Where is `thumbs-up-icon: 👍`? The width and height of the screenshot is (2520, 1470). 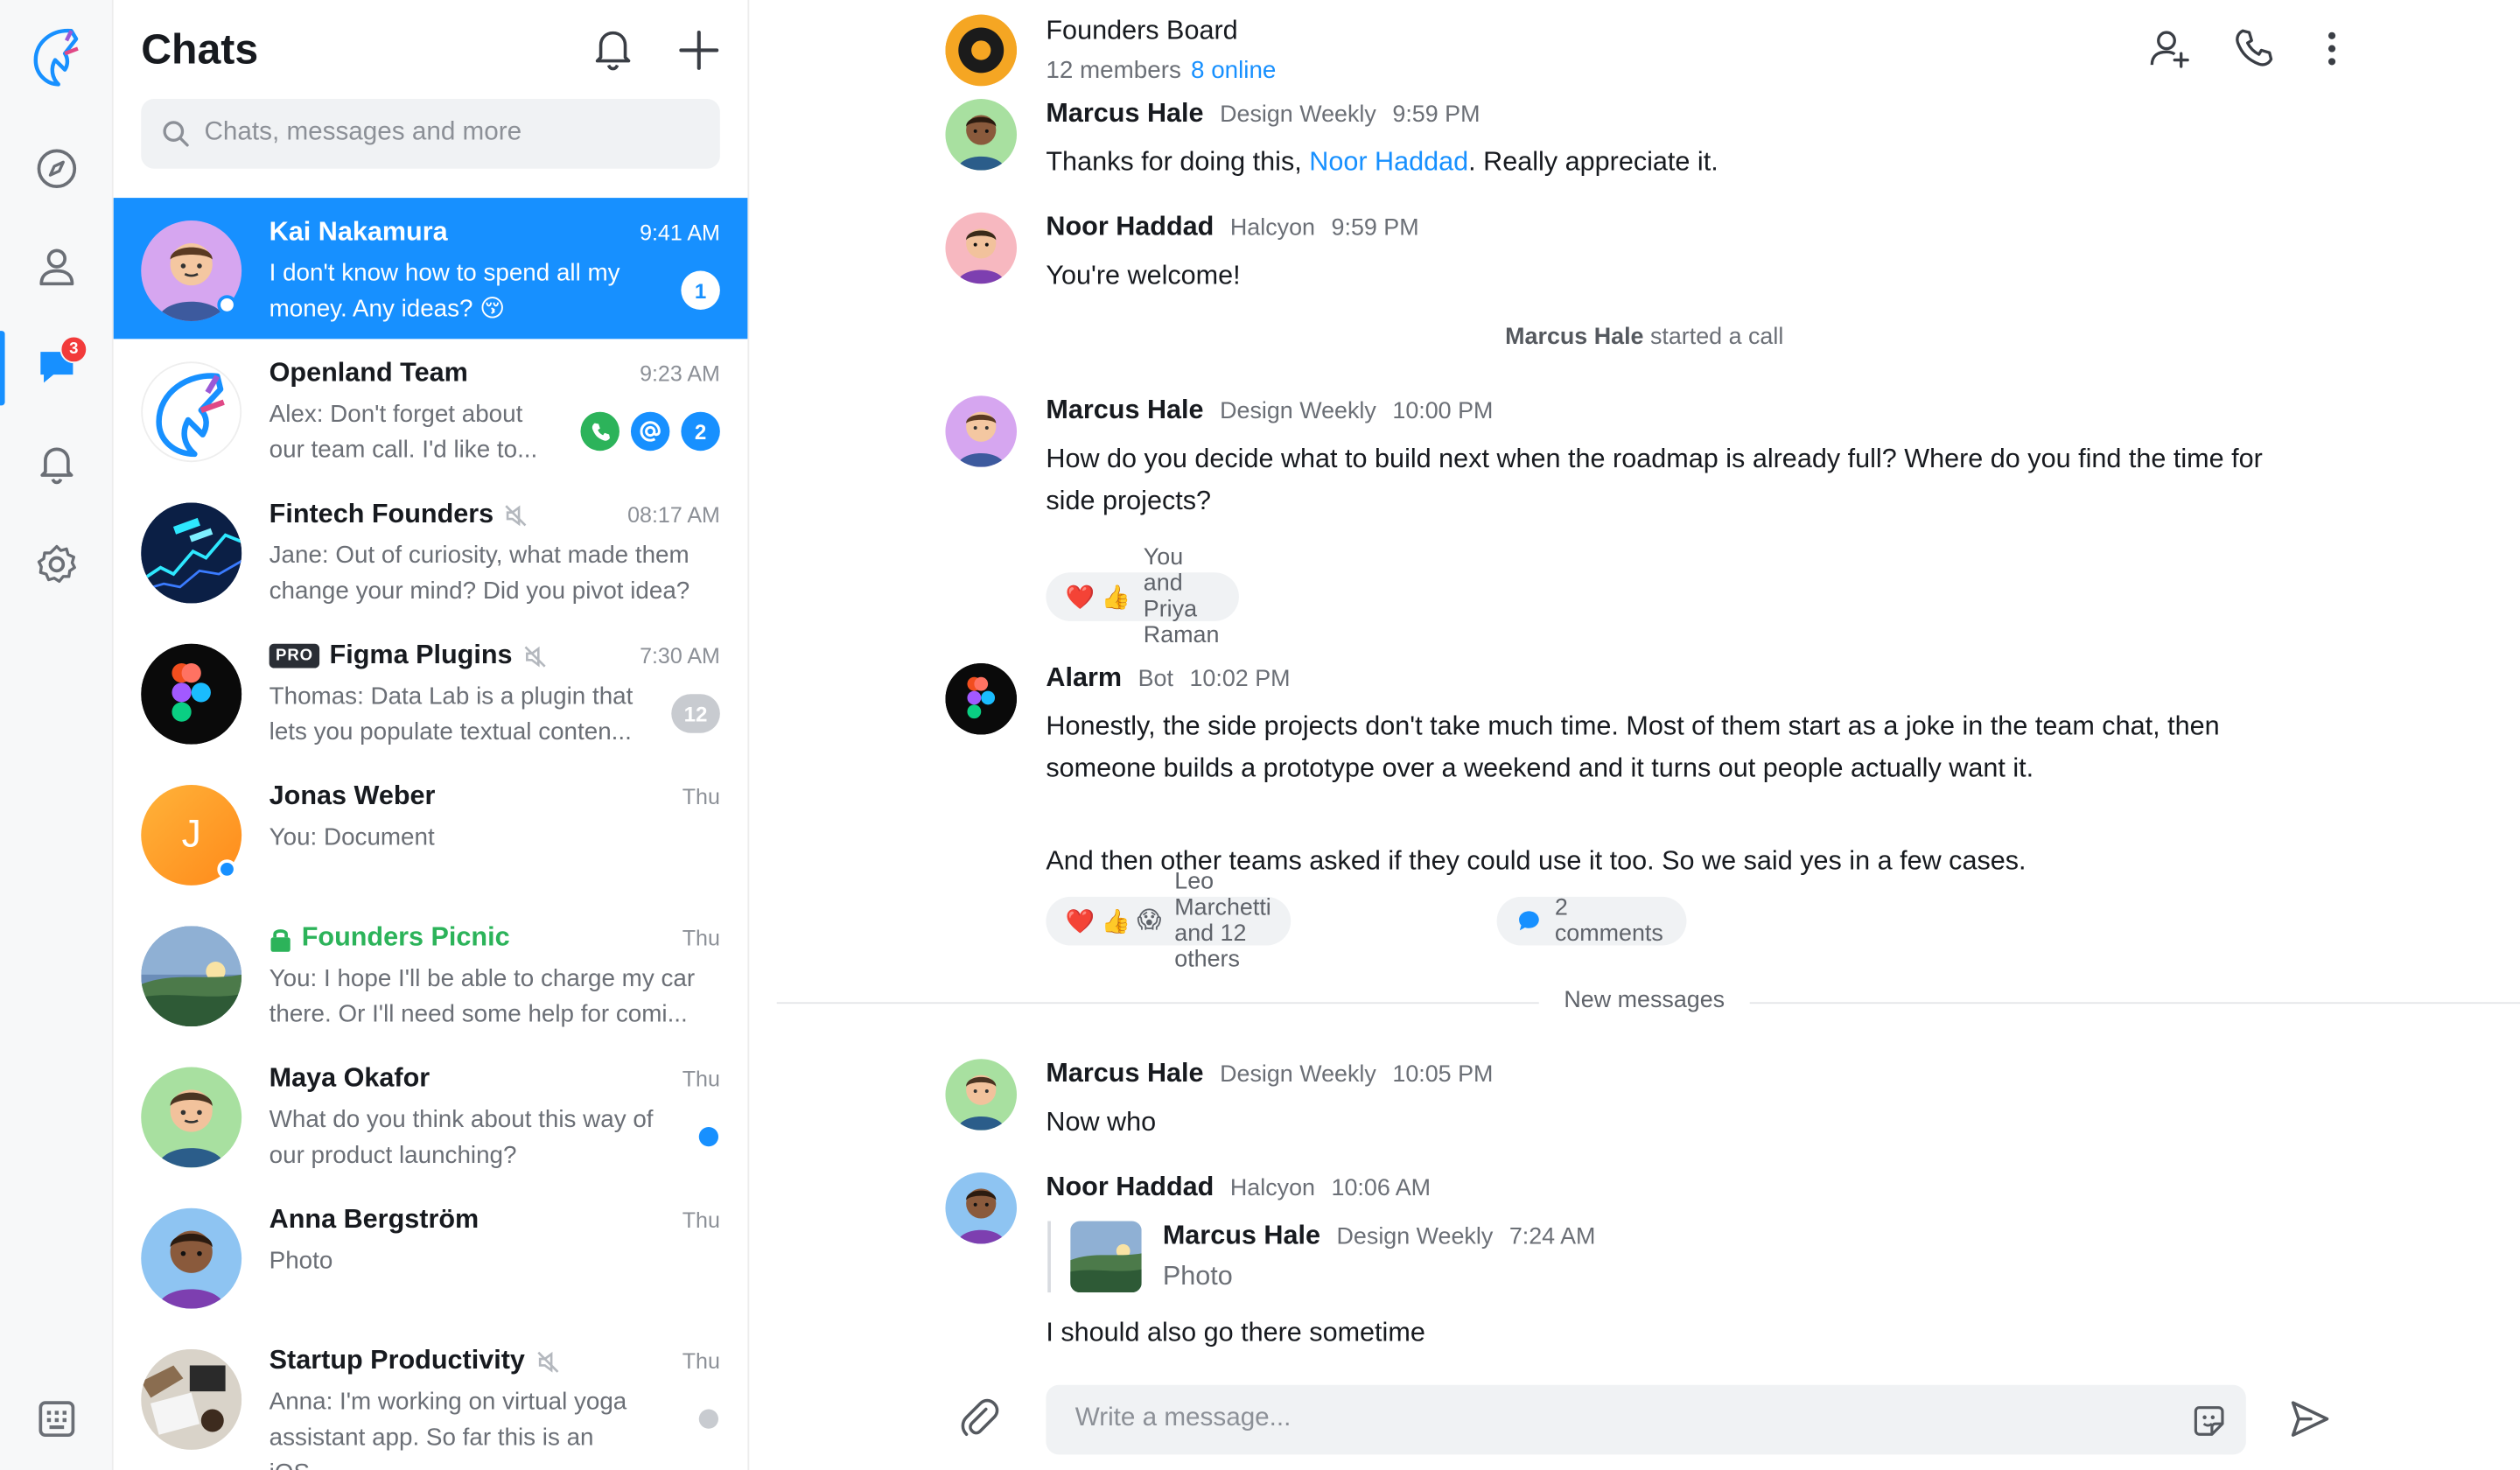
thumbs-up-icon: 👍 is located at coordinates (1115, 597).